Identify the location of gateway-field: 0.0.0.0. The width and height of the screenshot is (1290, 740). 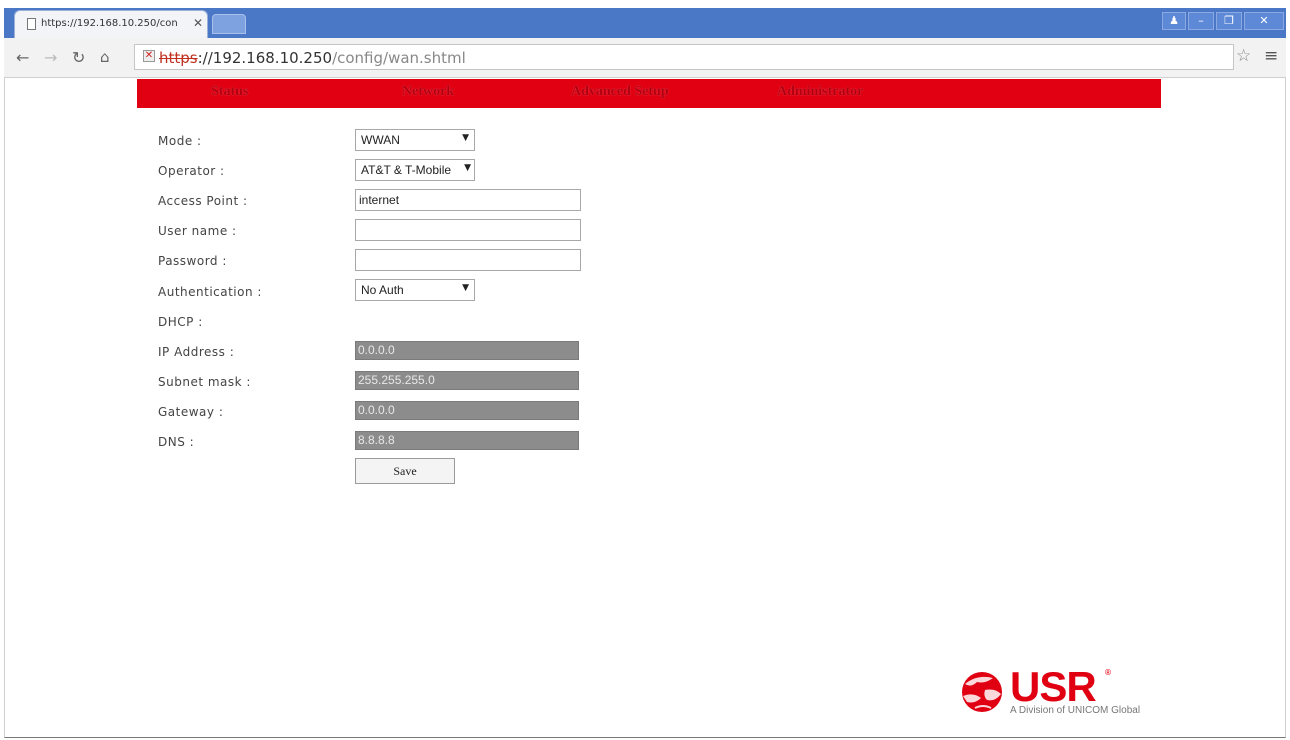
(467, 410).